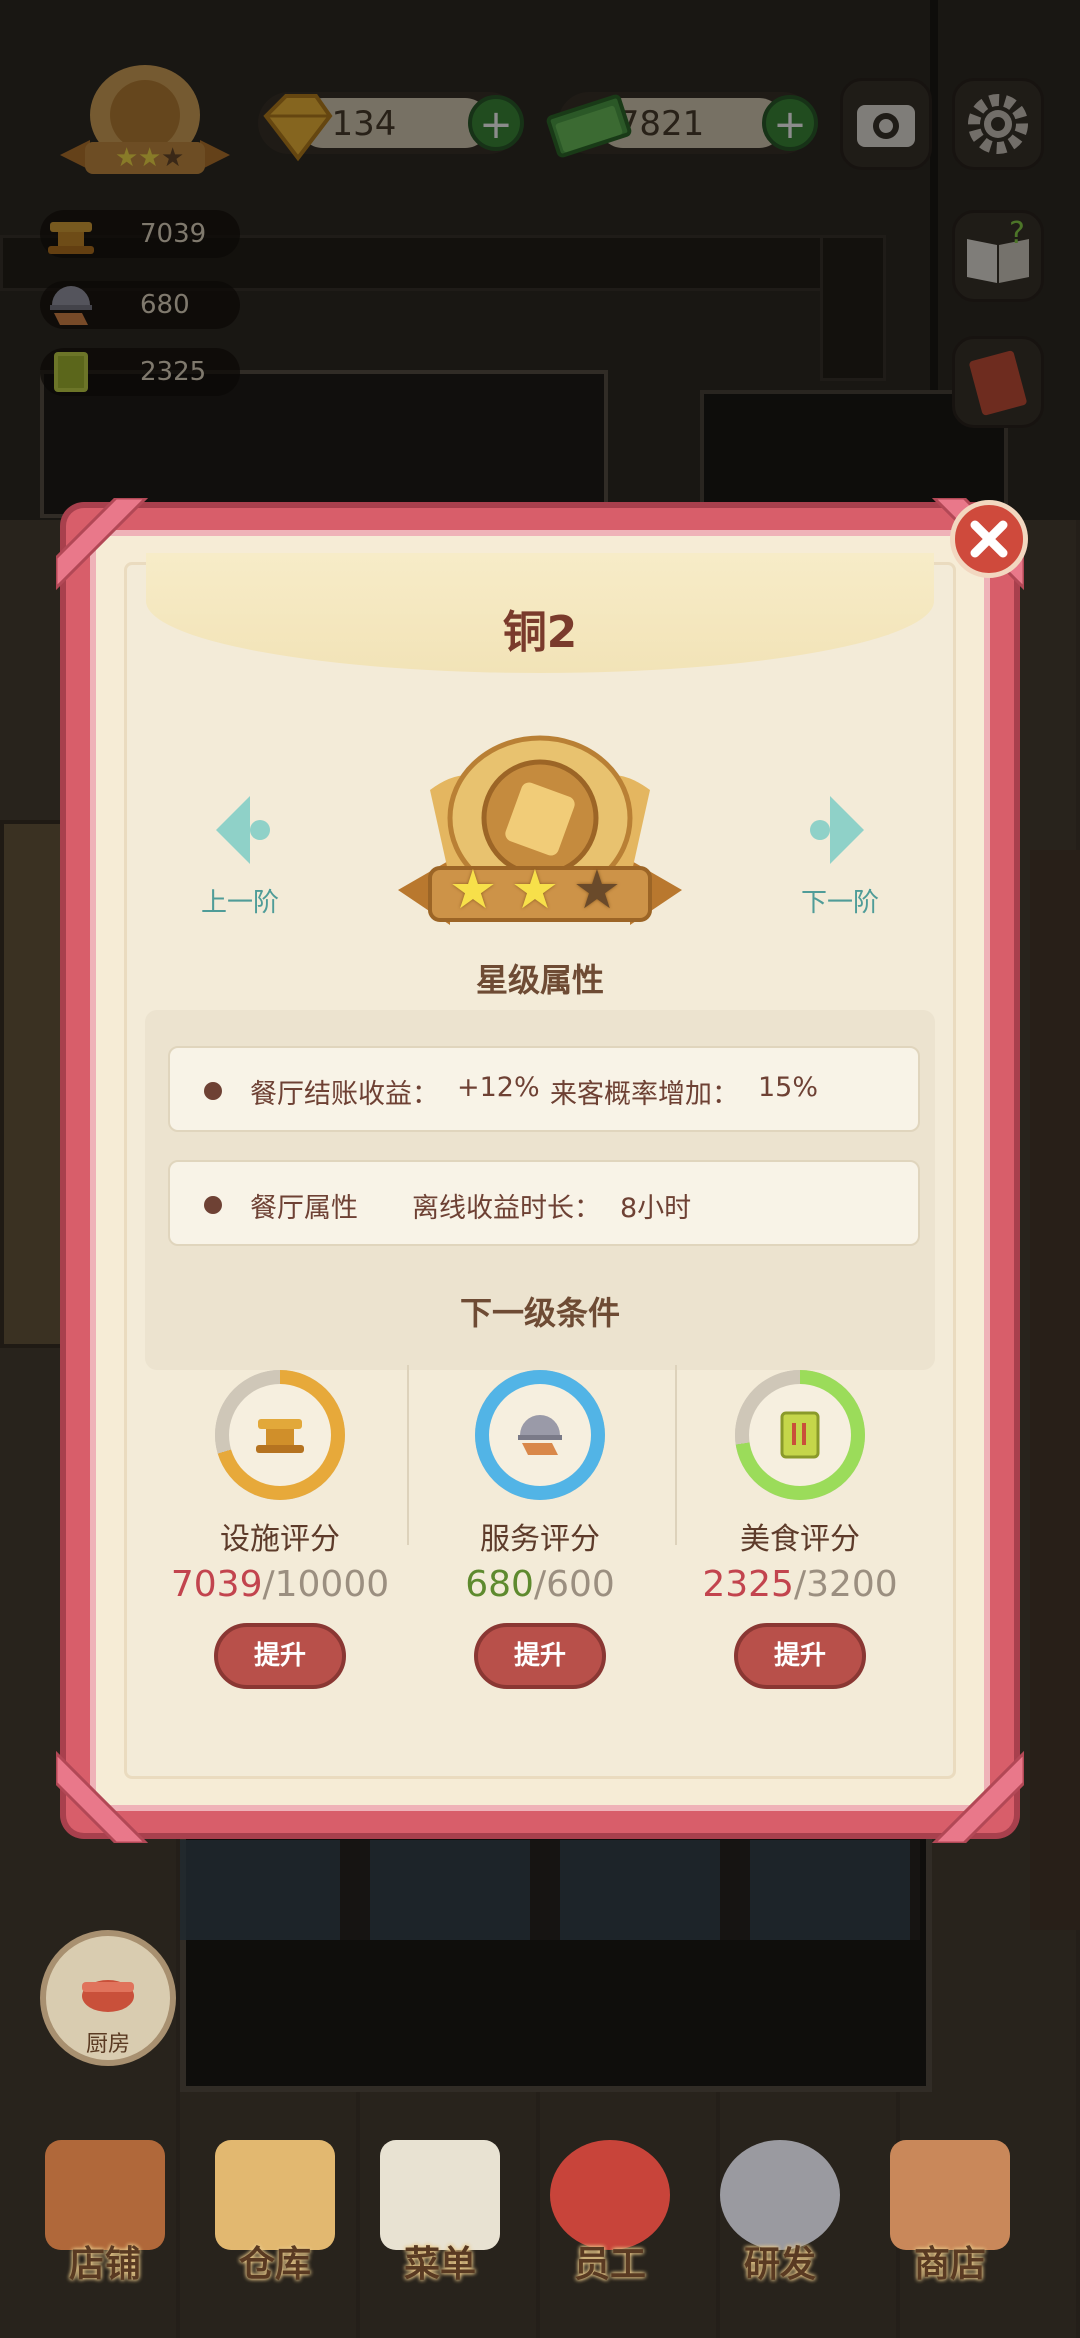 The width and height of the screenshot is (1080, 2338). What do you see at coordinates (280, 1656) in the screenshot?
I see `upgrade-facility-button: 提升` at bounding box center [280, 1656].